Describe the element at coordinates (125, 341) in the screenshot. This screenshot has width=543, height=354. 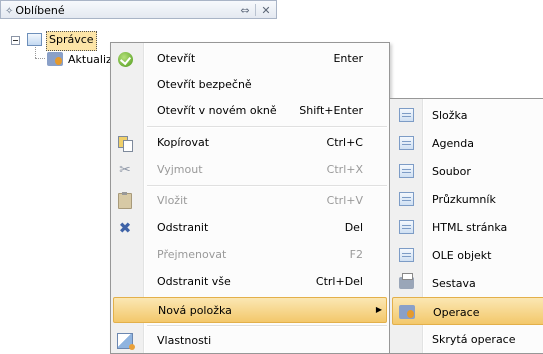
I see `properties-icon` at that location.